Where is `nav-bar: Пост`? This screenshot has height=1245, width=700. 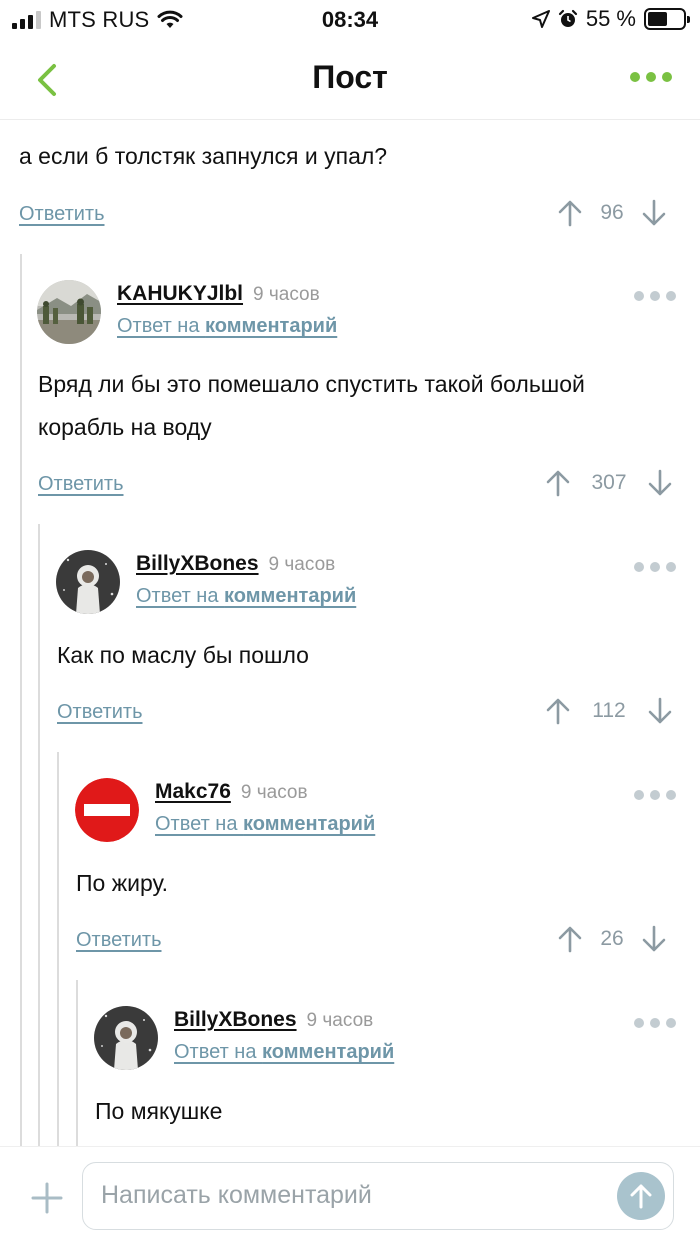
nav-bar: Пост is located at coordinates (350, 80).